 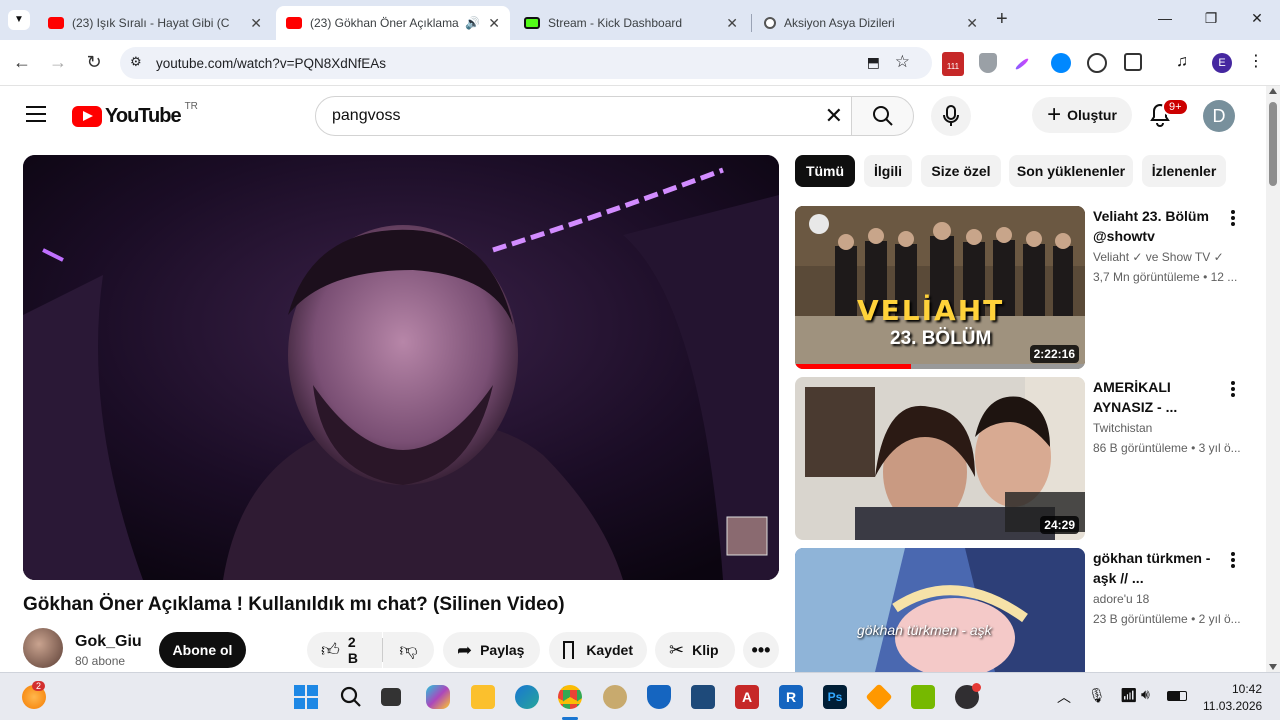 What do you see at coordinates (761, 650) in the screenshot?
I see `more-actions-button: •••` at bounding box center [761, 650].